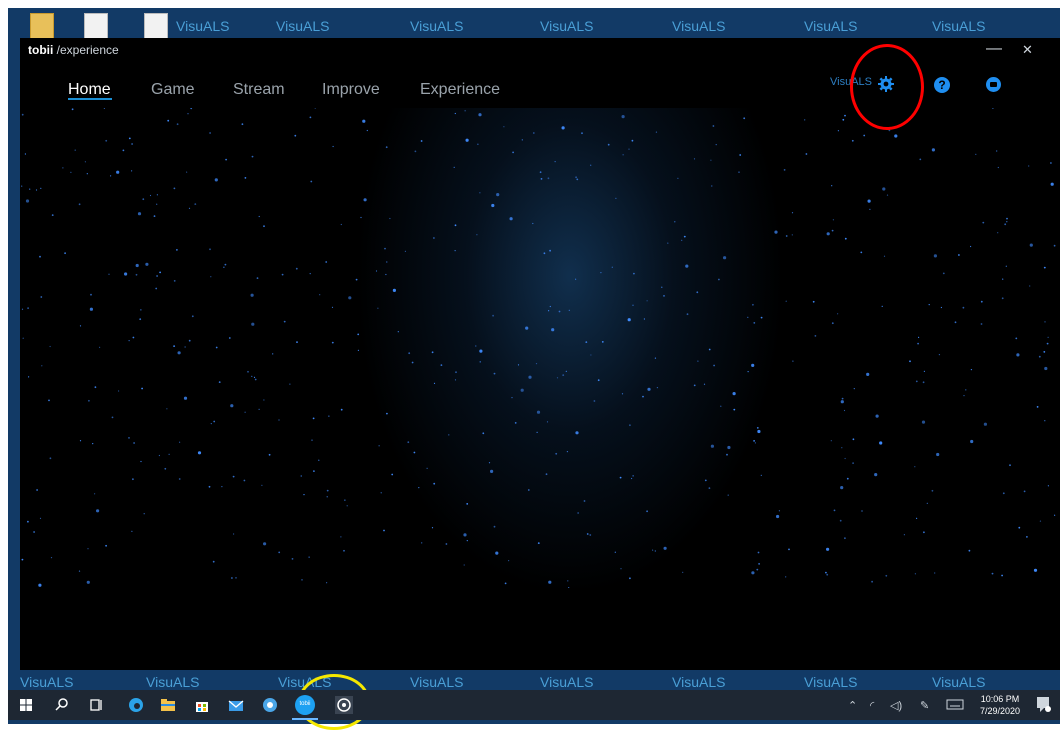  What do you see at coordinates (872, 705) in the screenshot?
I see `wifi-icon: ◜` at bounding box center [872, 705].